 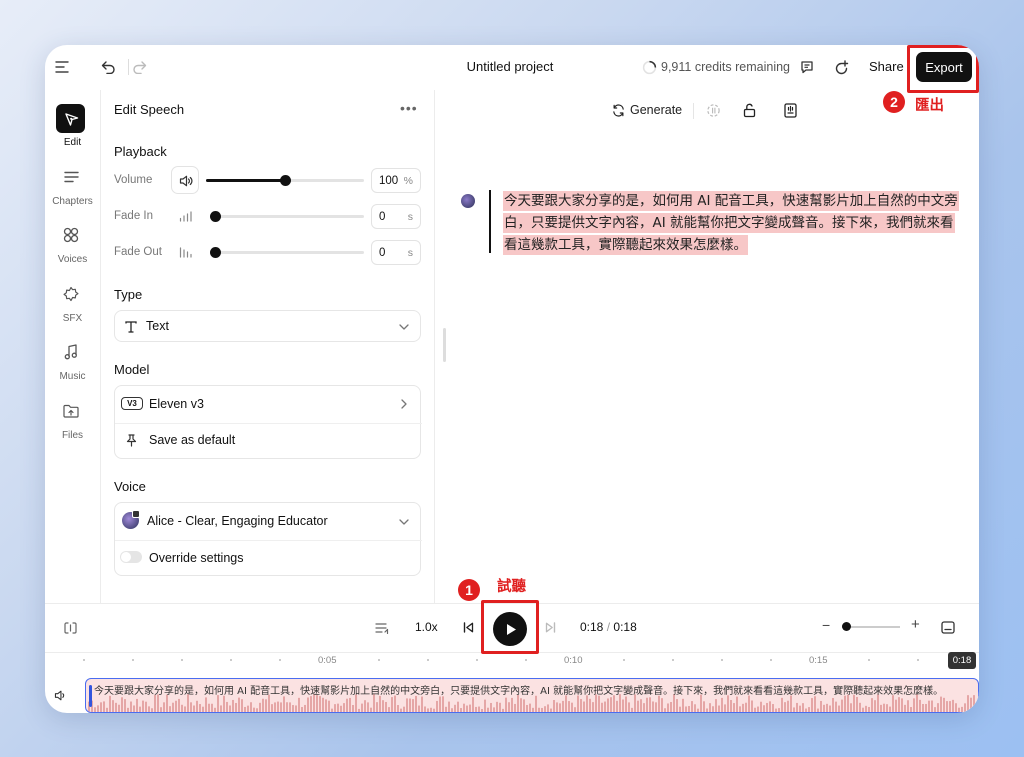 What do you see at coordinates (71, 235) in the screenshot?
I see `voices-icon` at bounding box center [71, 235].